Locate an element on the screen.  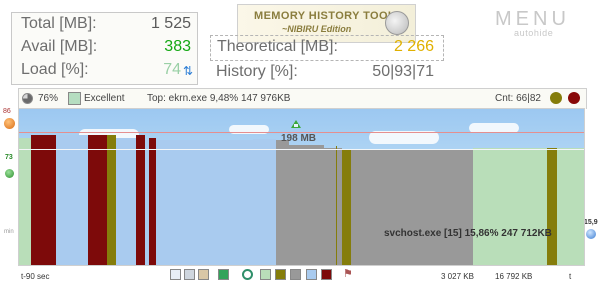
sort-arrows-icon: ⇅ is located at coordinates (188, 71).